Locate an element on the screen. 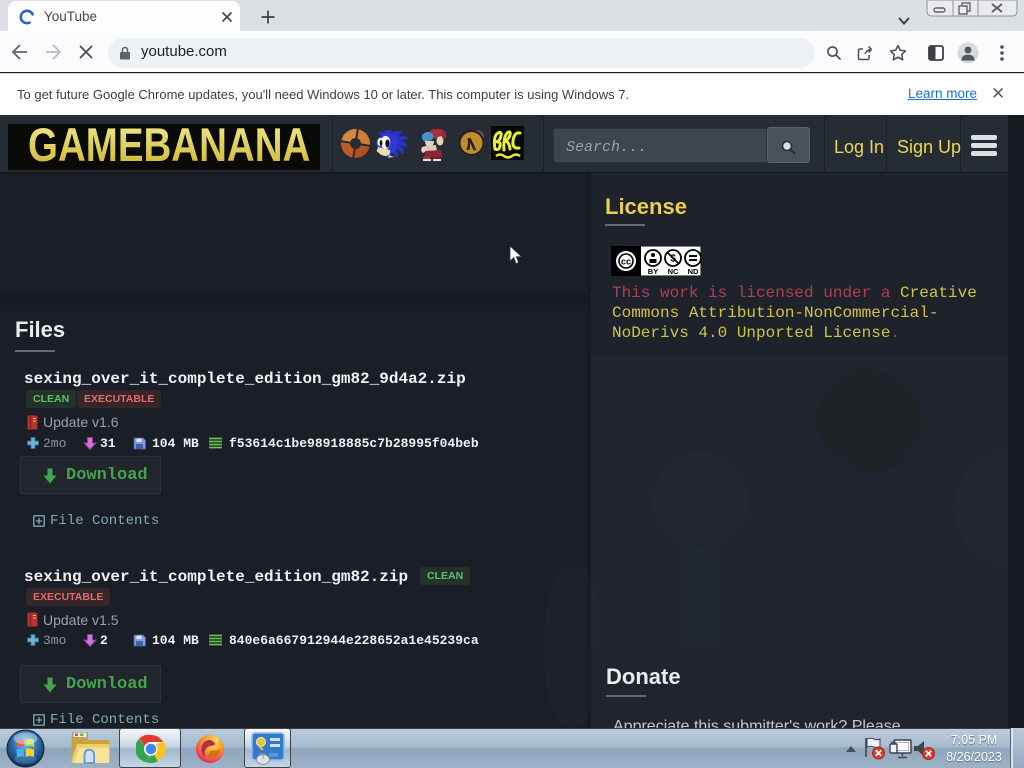 This screenshot has width=1024, height=768. svg-text: NC is located at coordinates (673, 271).